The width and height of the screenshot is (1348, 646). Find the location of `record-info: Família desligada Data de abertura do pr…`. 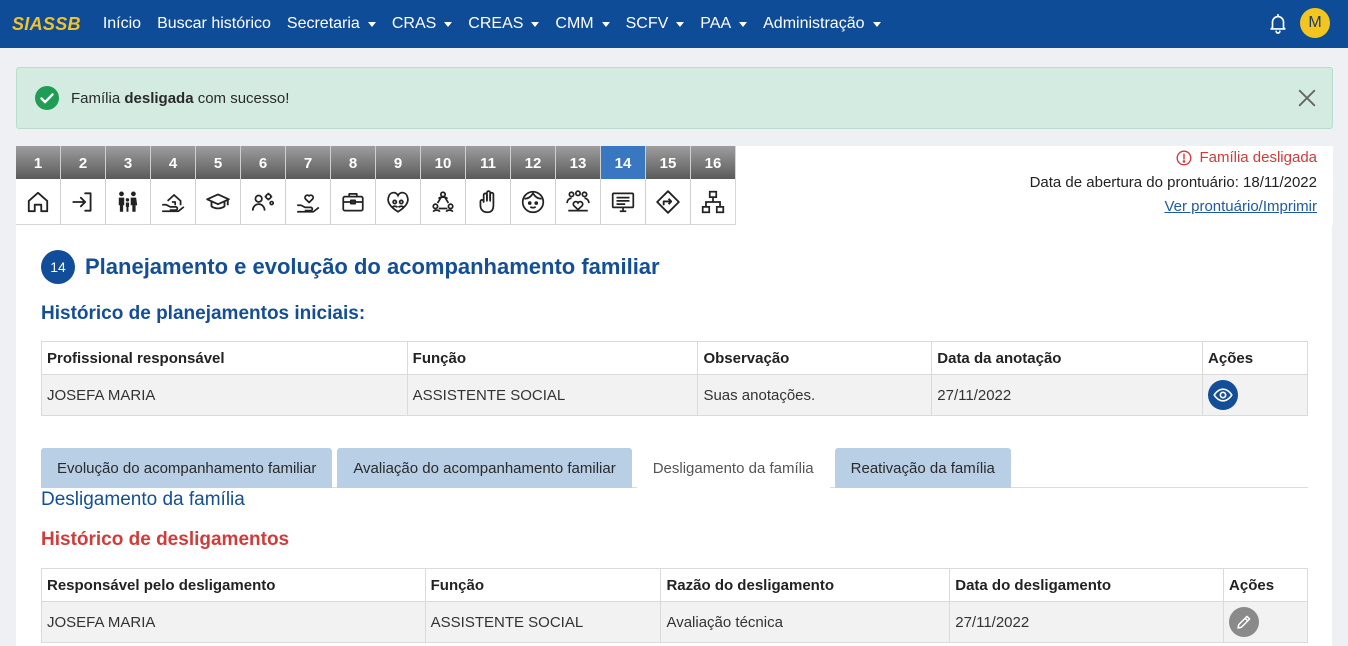

record-info: Família desligada Data de abertura do pr… is located at coordinates (1034, 185).